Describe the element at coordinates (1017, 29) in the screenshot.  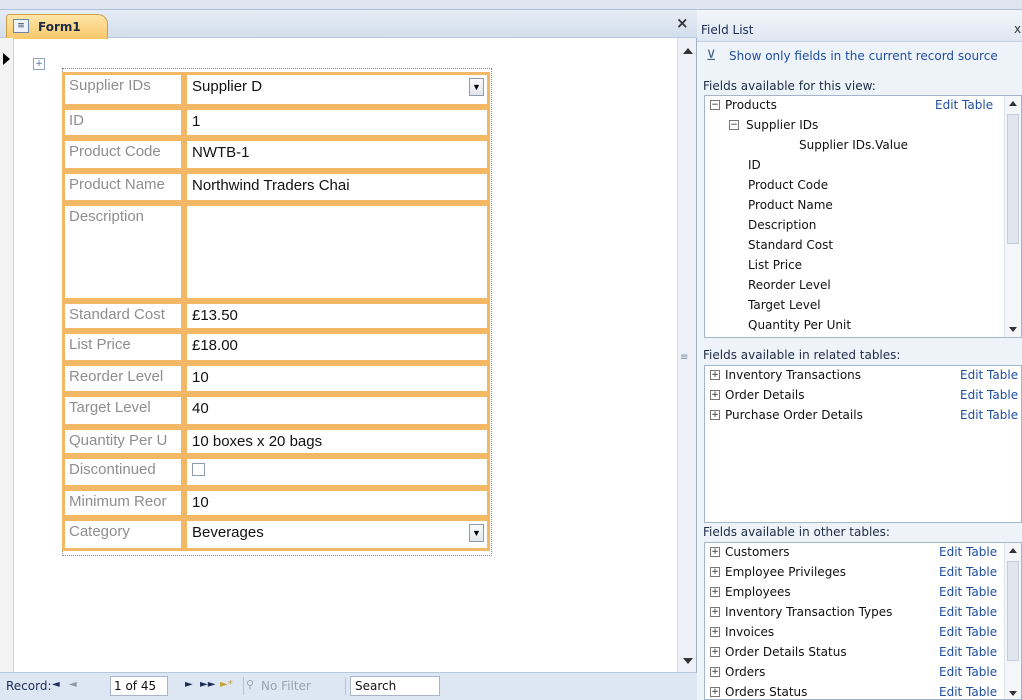
I see `field-list-close-icon: x` at that location.